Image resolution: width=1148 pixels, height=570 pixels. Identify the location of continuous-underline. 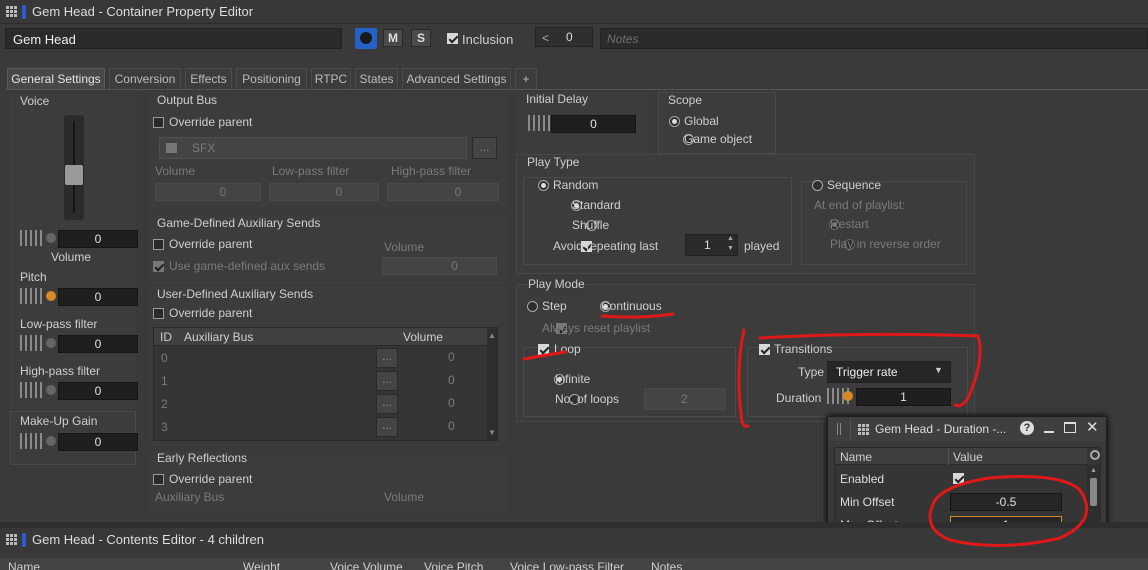
(637, 315).